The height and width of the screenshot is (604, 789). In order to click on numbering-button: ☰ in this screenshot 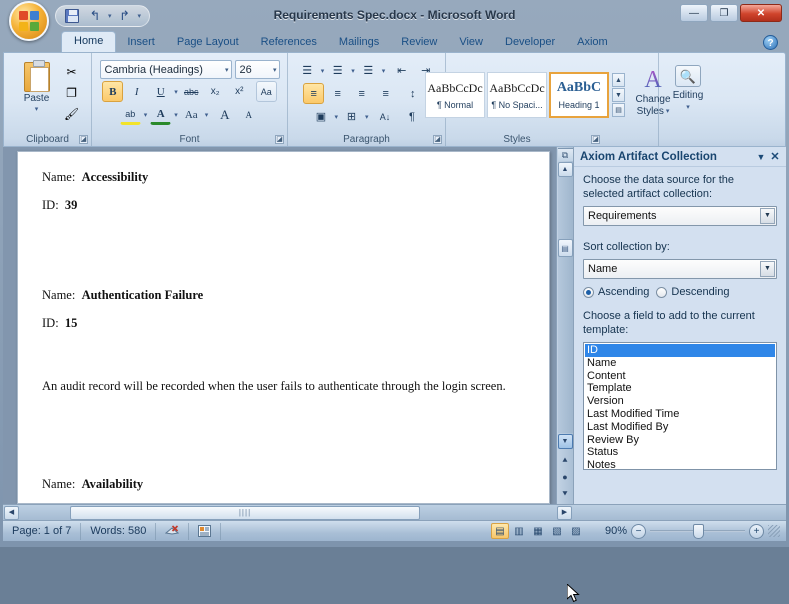, I will do `click(337, 70)`.